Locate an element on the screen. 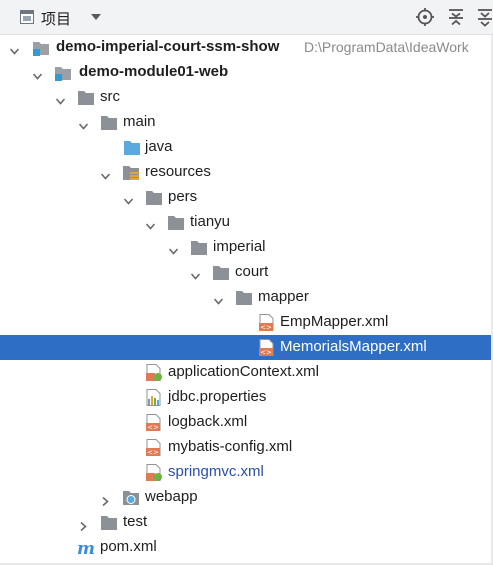  tree-item-applicationcontext-xml: applicationContext.xml is located at coordinates (246, 372).